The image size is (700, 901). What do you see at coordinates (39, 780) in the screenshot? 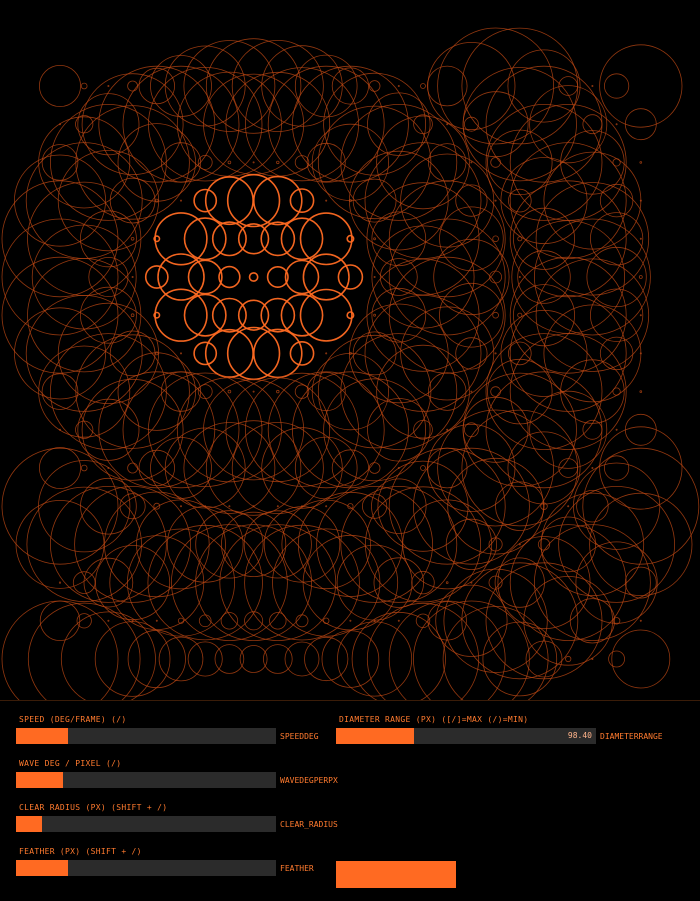
I see `wave-slider-fill` at bounding box center [39, 780].